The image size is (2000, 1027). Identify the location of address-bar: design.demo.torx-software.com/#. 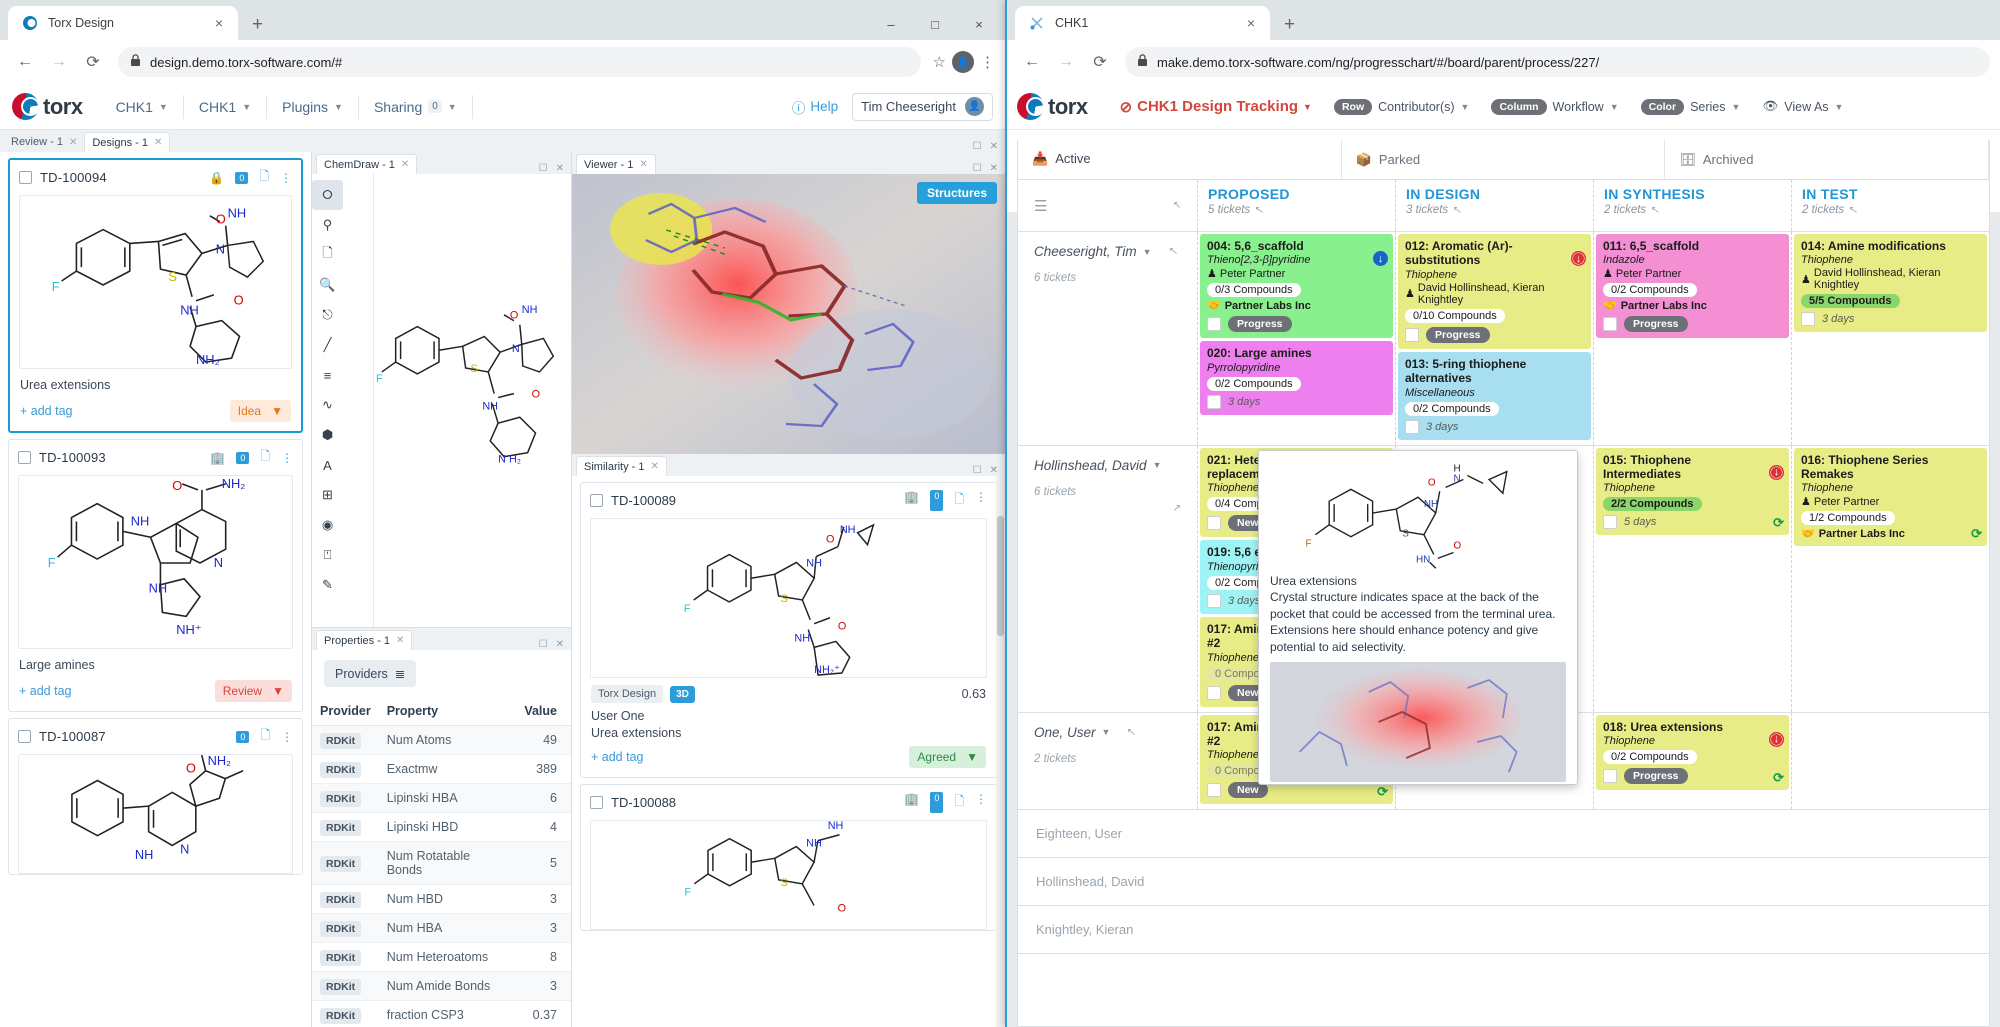
(519, 62).